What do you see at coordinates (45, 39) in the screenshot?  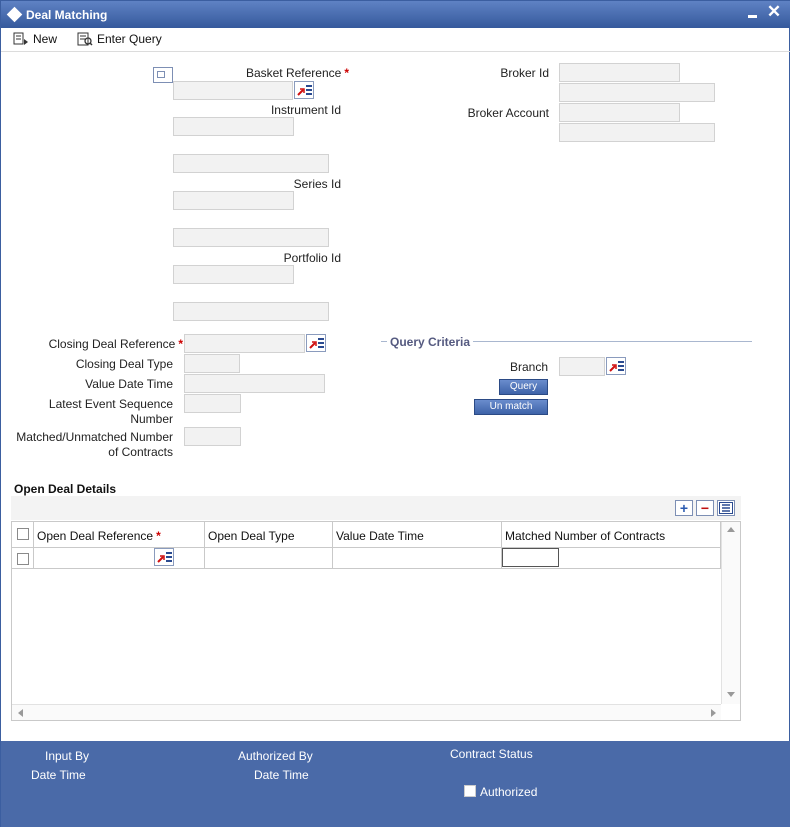 I see `new-label: New` at bounding box center [45, 39].